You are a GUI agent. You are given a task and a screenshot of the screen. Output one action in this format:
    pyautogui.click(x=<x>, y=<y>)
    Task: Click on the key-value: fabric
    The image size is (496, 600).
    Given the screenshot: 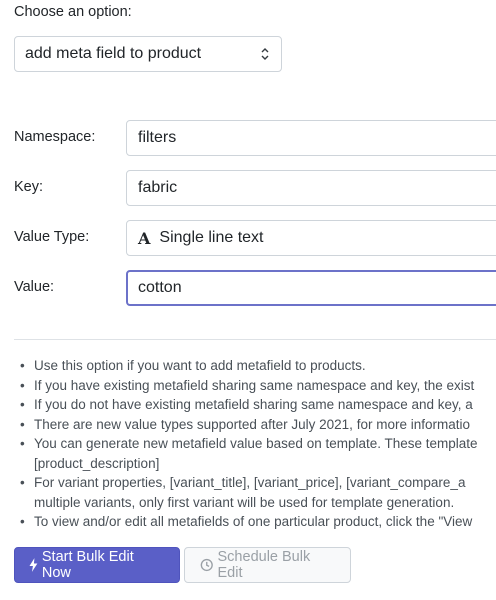 What is the action you would take?
    pyautogui.click(x=158, y=187)
    